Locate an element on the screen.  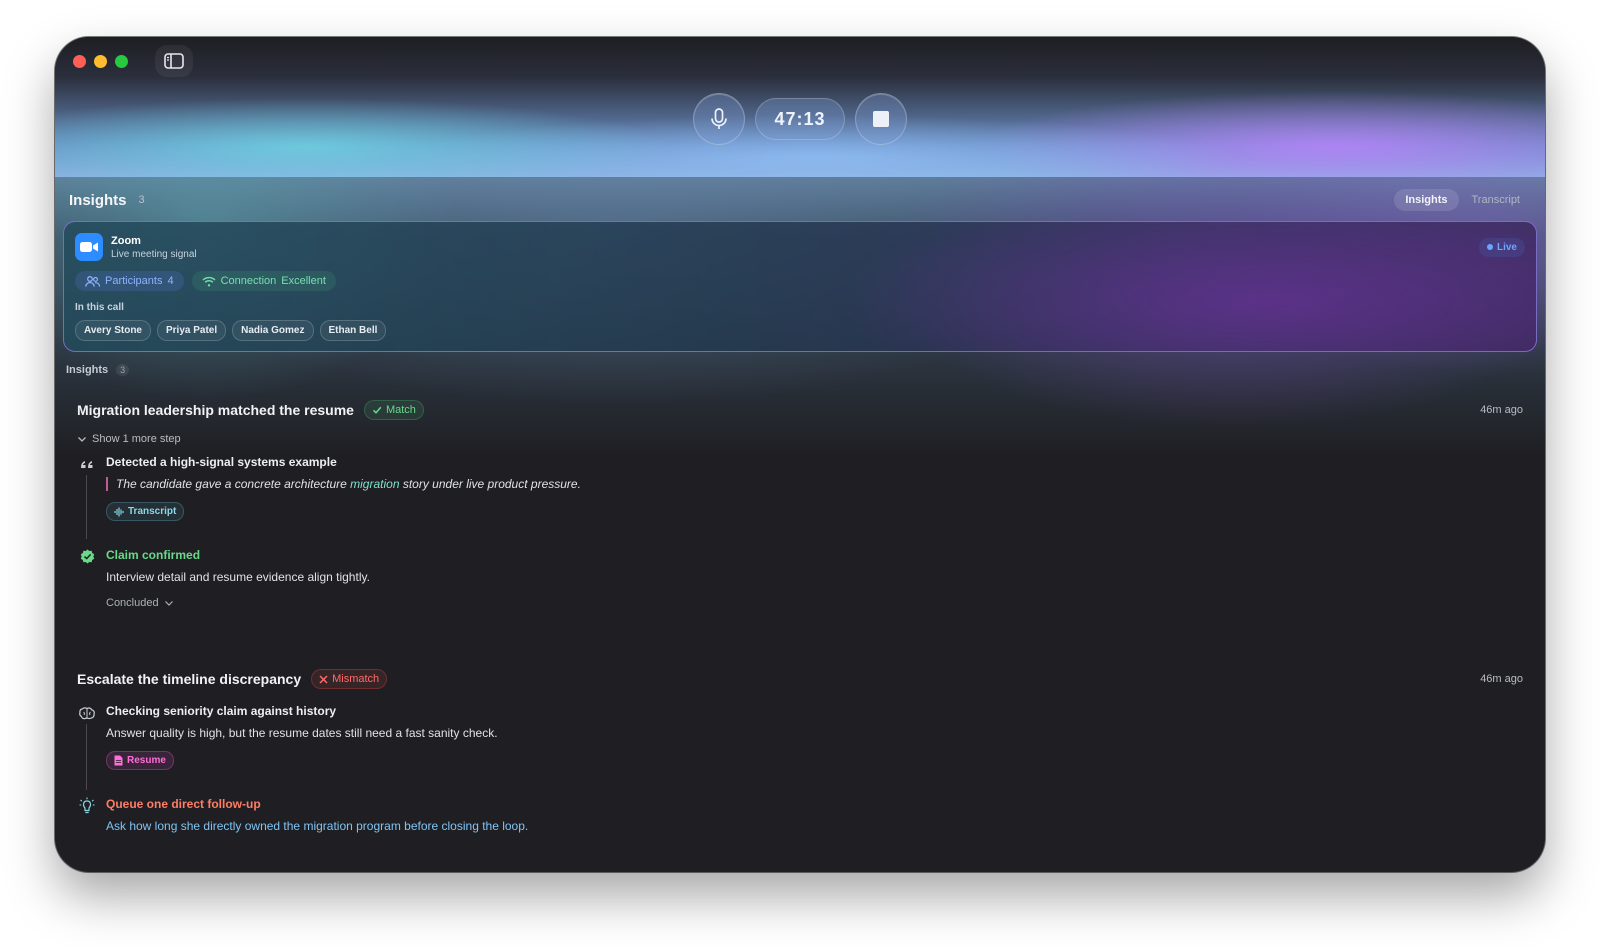
stop-icon is located at coordinates (881, 119).